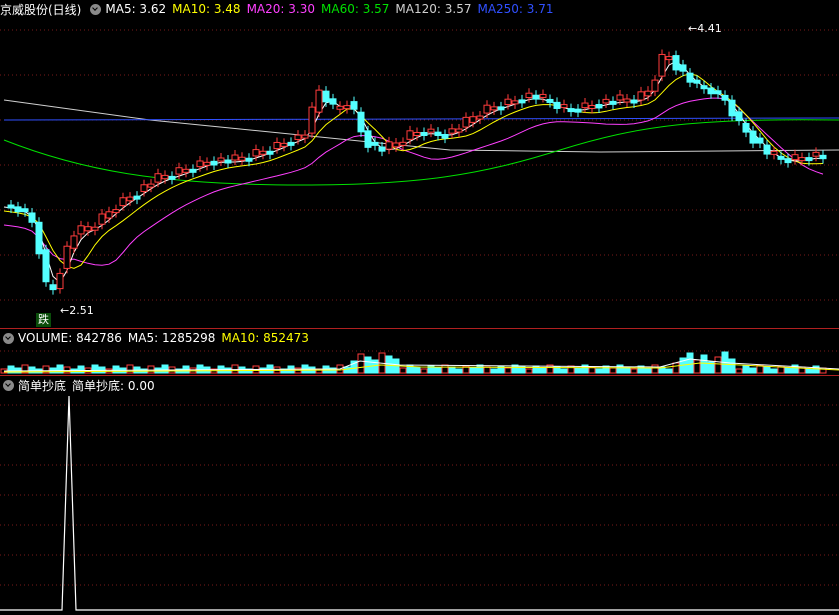 This screenshot has height=615, width=839. I want to click on high-price-value: 4.41, so click(709, 28).